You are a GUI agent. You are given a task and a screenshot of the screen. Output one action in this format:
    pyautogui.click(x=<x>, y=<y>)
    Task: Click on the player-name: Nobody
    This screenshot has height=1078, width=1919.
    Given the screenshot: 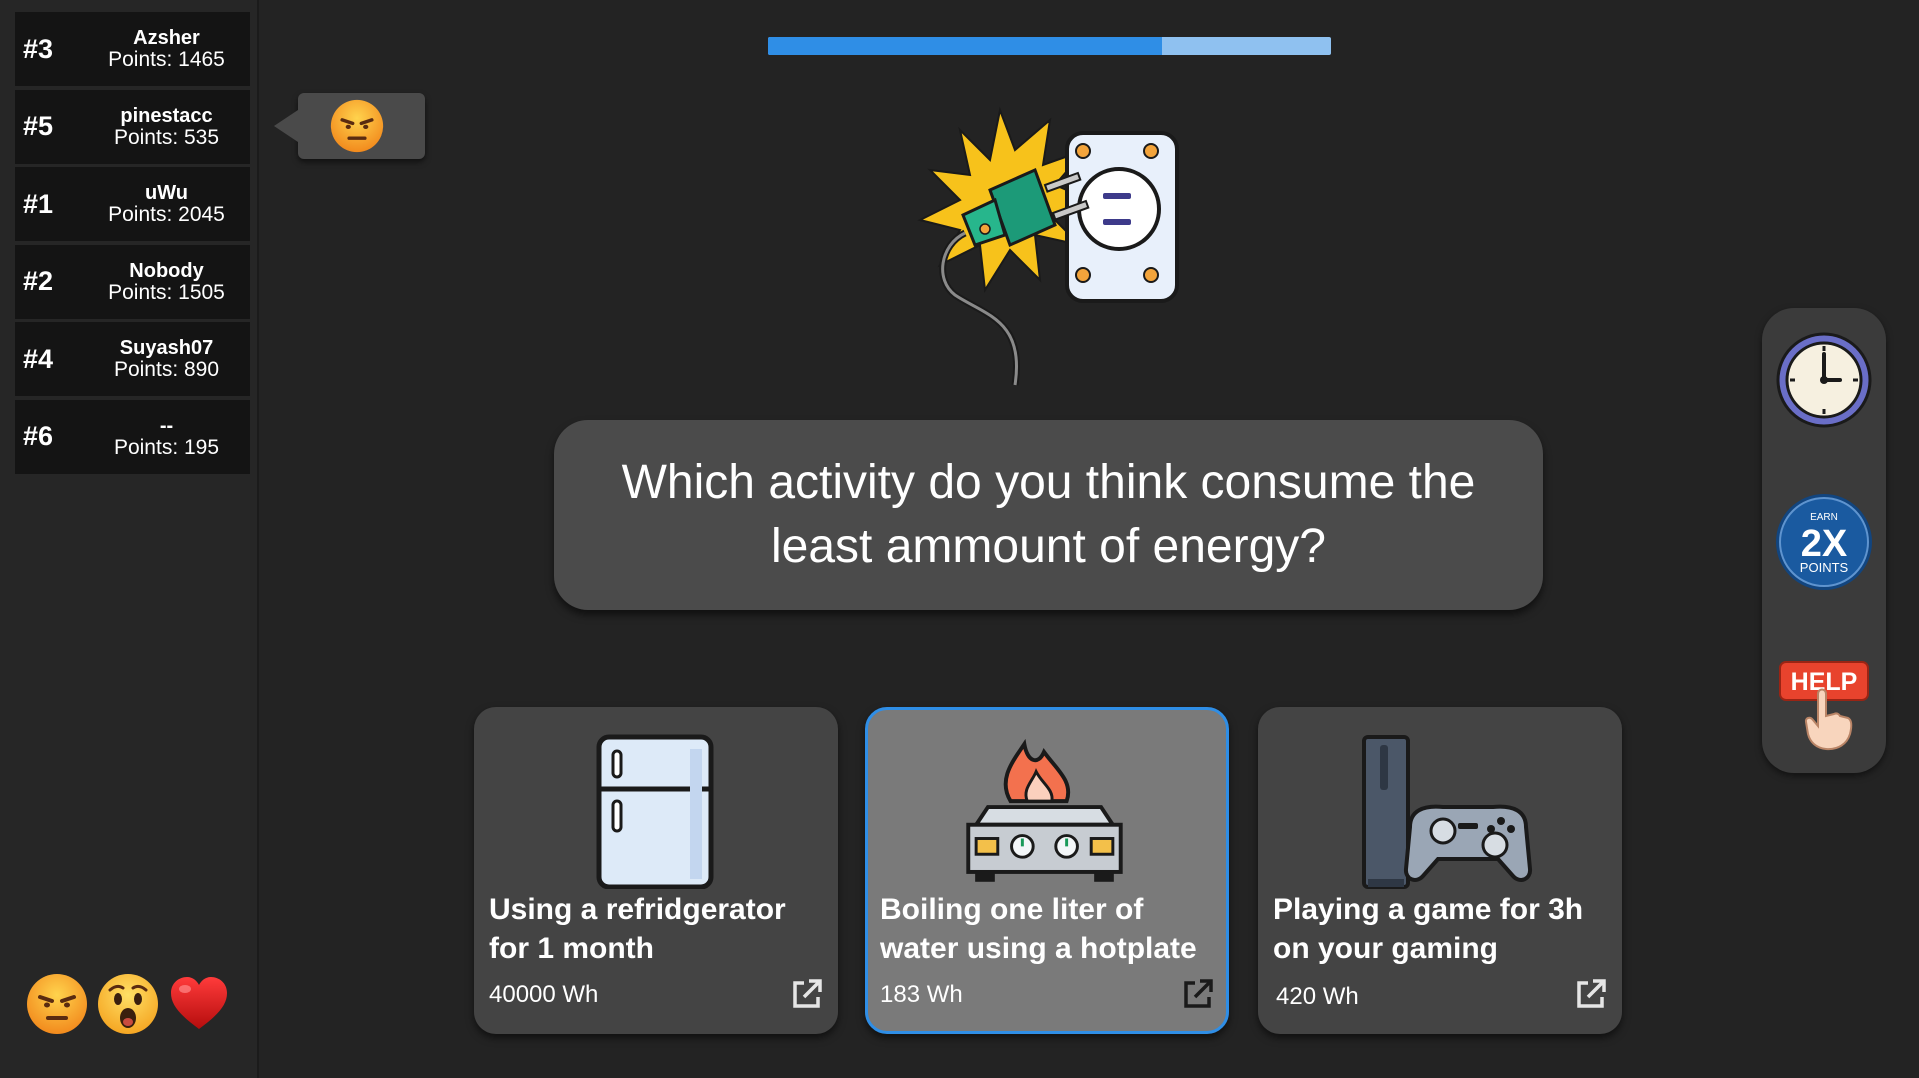 What is the action you would take?
    pyautogui.click(x=166, y=270)
    